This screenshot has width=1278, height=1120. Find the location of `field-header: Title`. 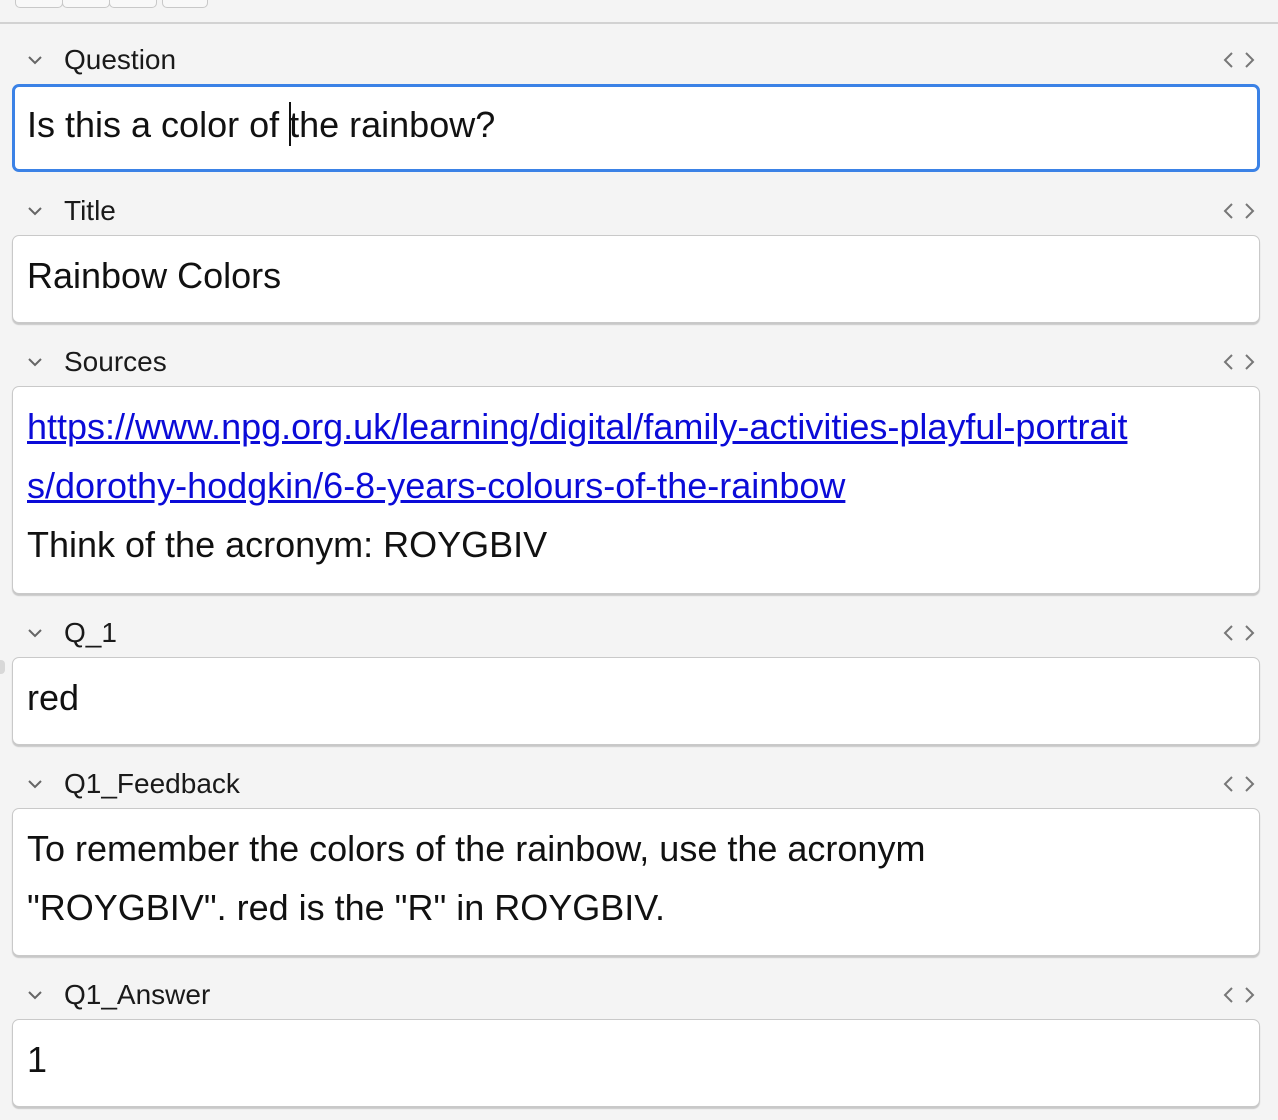

field-header: Title is located at coordinates (639, 211).